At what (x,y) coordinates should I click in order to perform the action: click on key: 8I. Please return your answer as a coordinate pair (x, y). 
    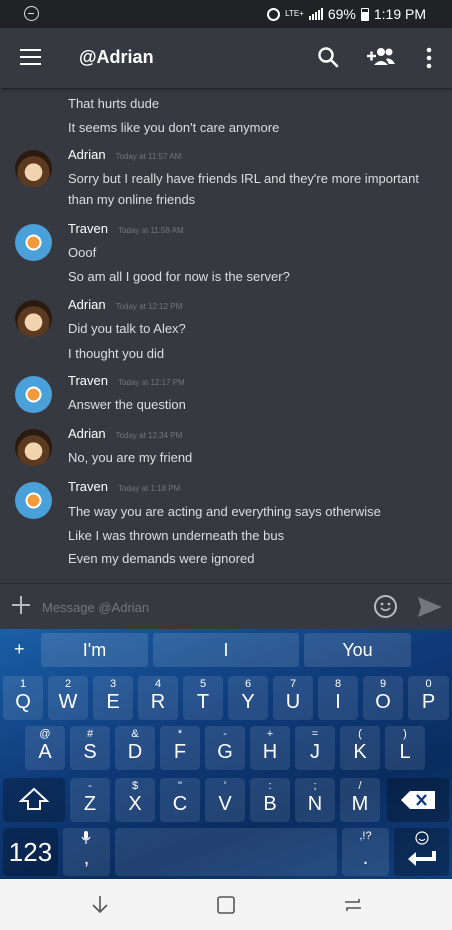
    Looking at the image, I should click on (338, 698).